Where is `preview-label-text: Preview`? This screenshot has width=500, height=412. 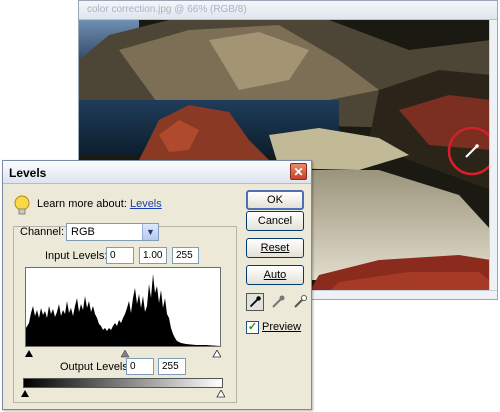 preview-label-text: Preview is located at coordinates (282, 327).